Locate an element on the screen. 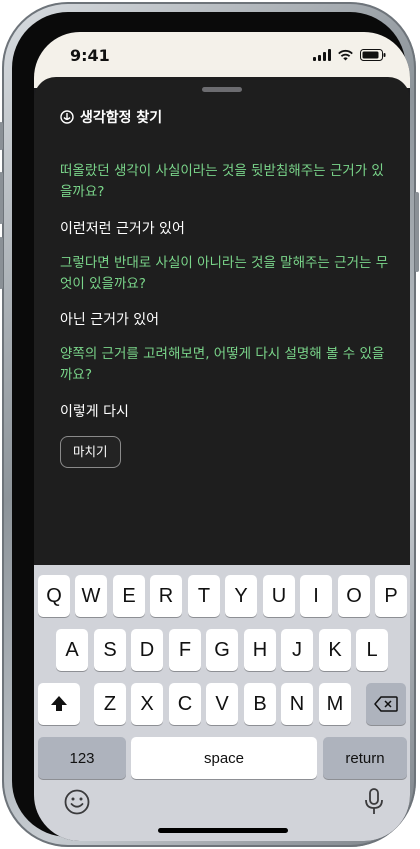 Image resolution: width=420 pixels, height=849 pixels. space-key: space is located at coordinates (224, 758).